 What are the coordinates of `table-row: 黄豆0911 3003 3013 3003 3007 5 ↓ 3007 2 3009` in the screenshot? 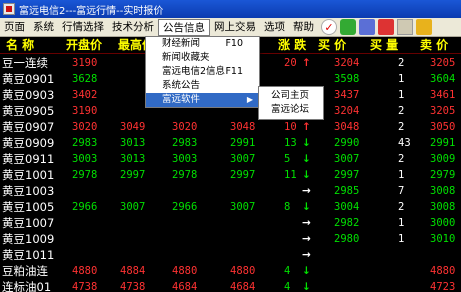 It's located at (230, 159).